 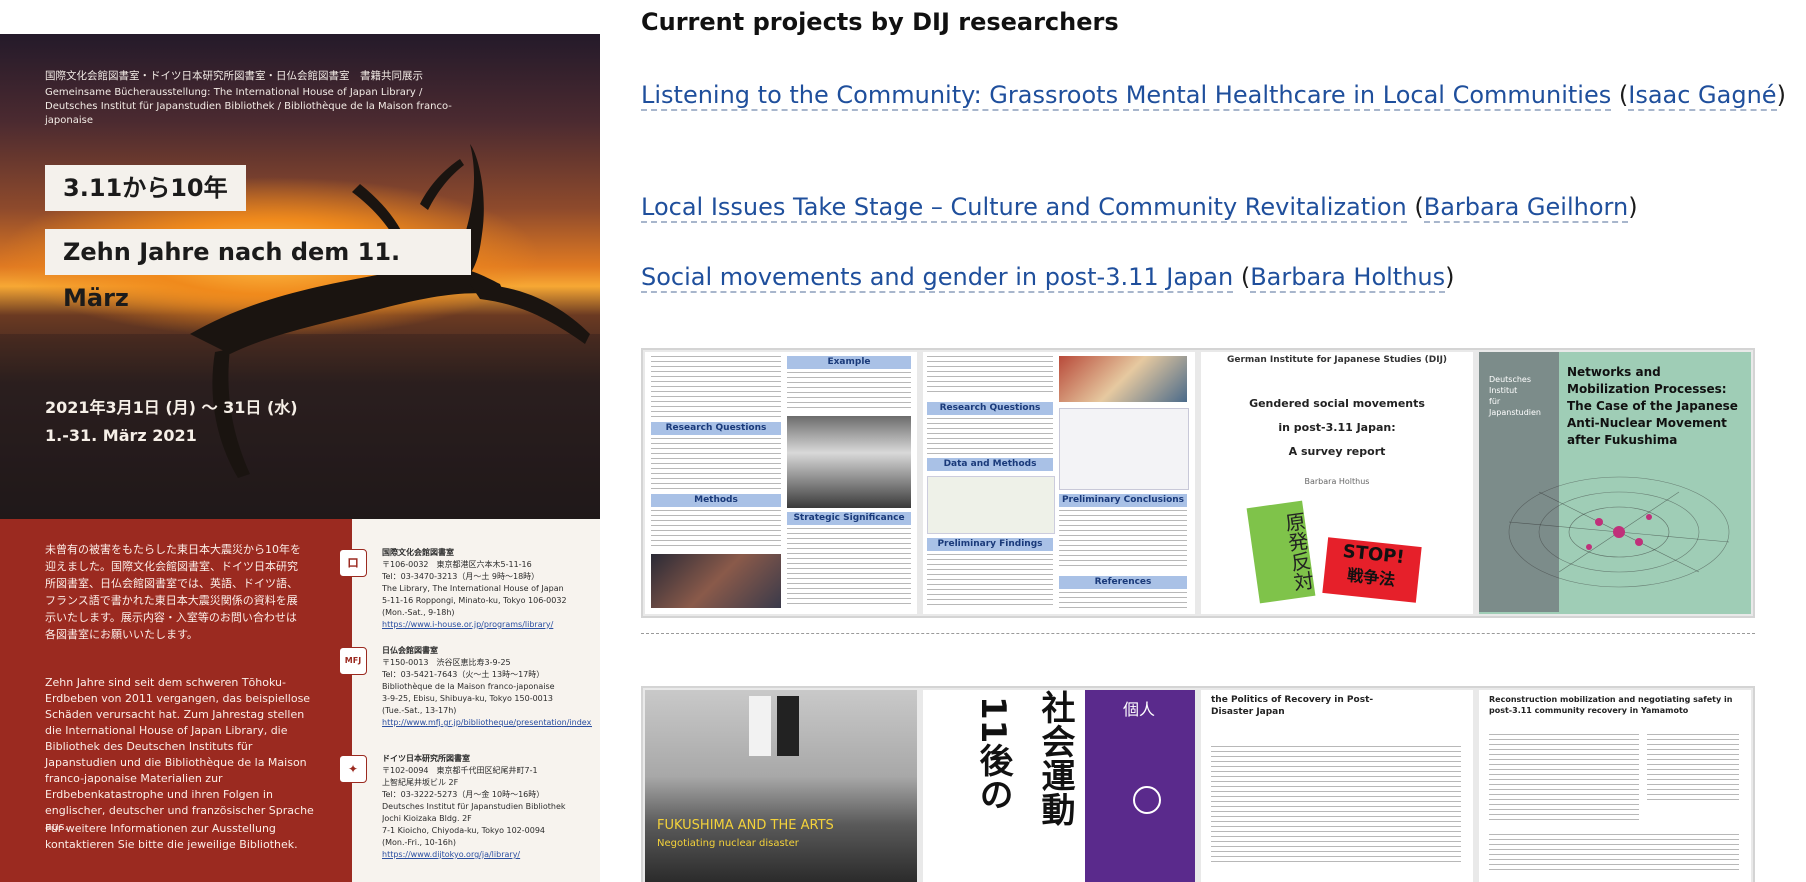 What do you see at coordinates (463, 674) in the screenshot?
I see `inst-line: Tel：03-5421-7643（火〜土 13時〜17時）` at bounding box center [463, 674].